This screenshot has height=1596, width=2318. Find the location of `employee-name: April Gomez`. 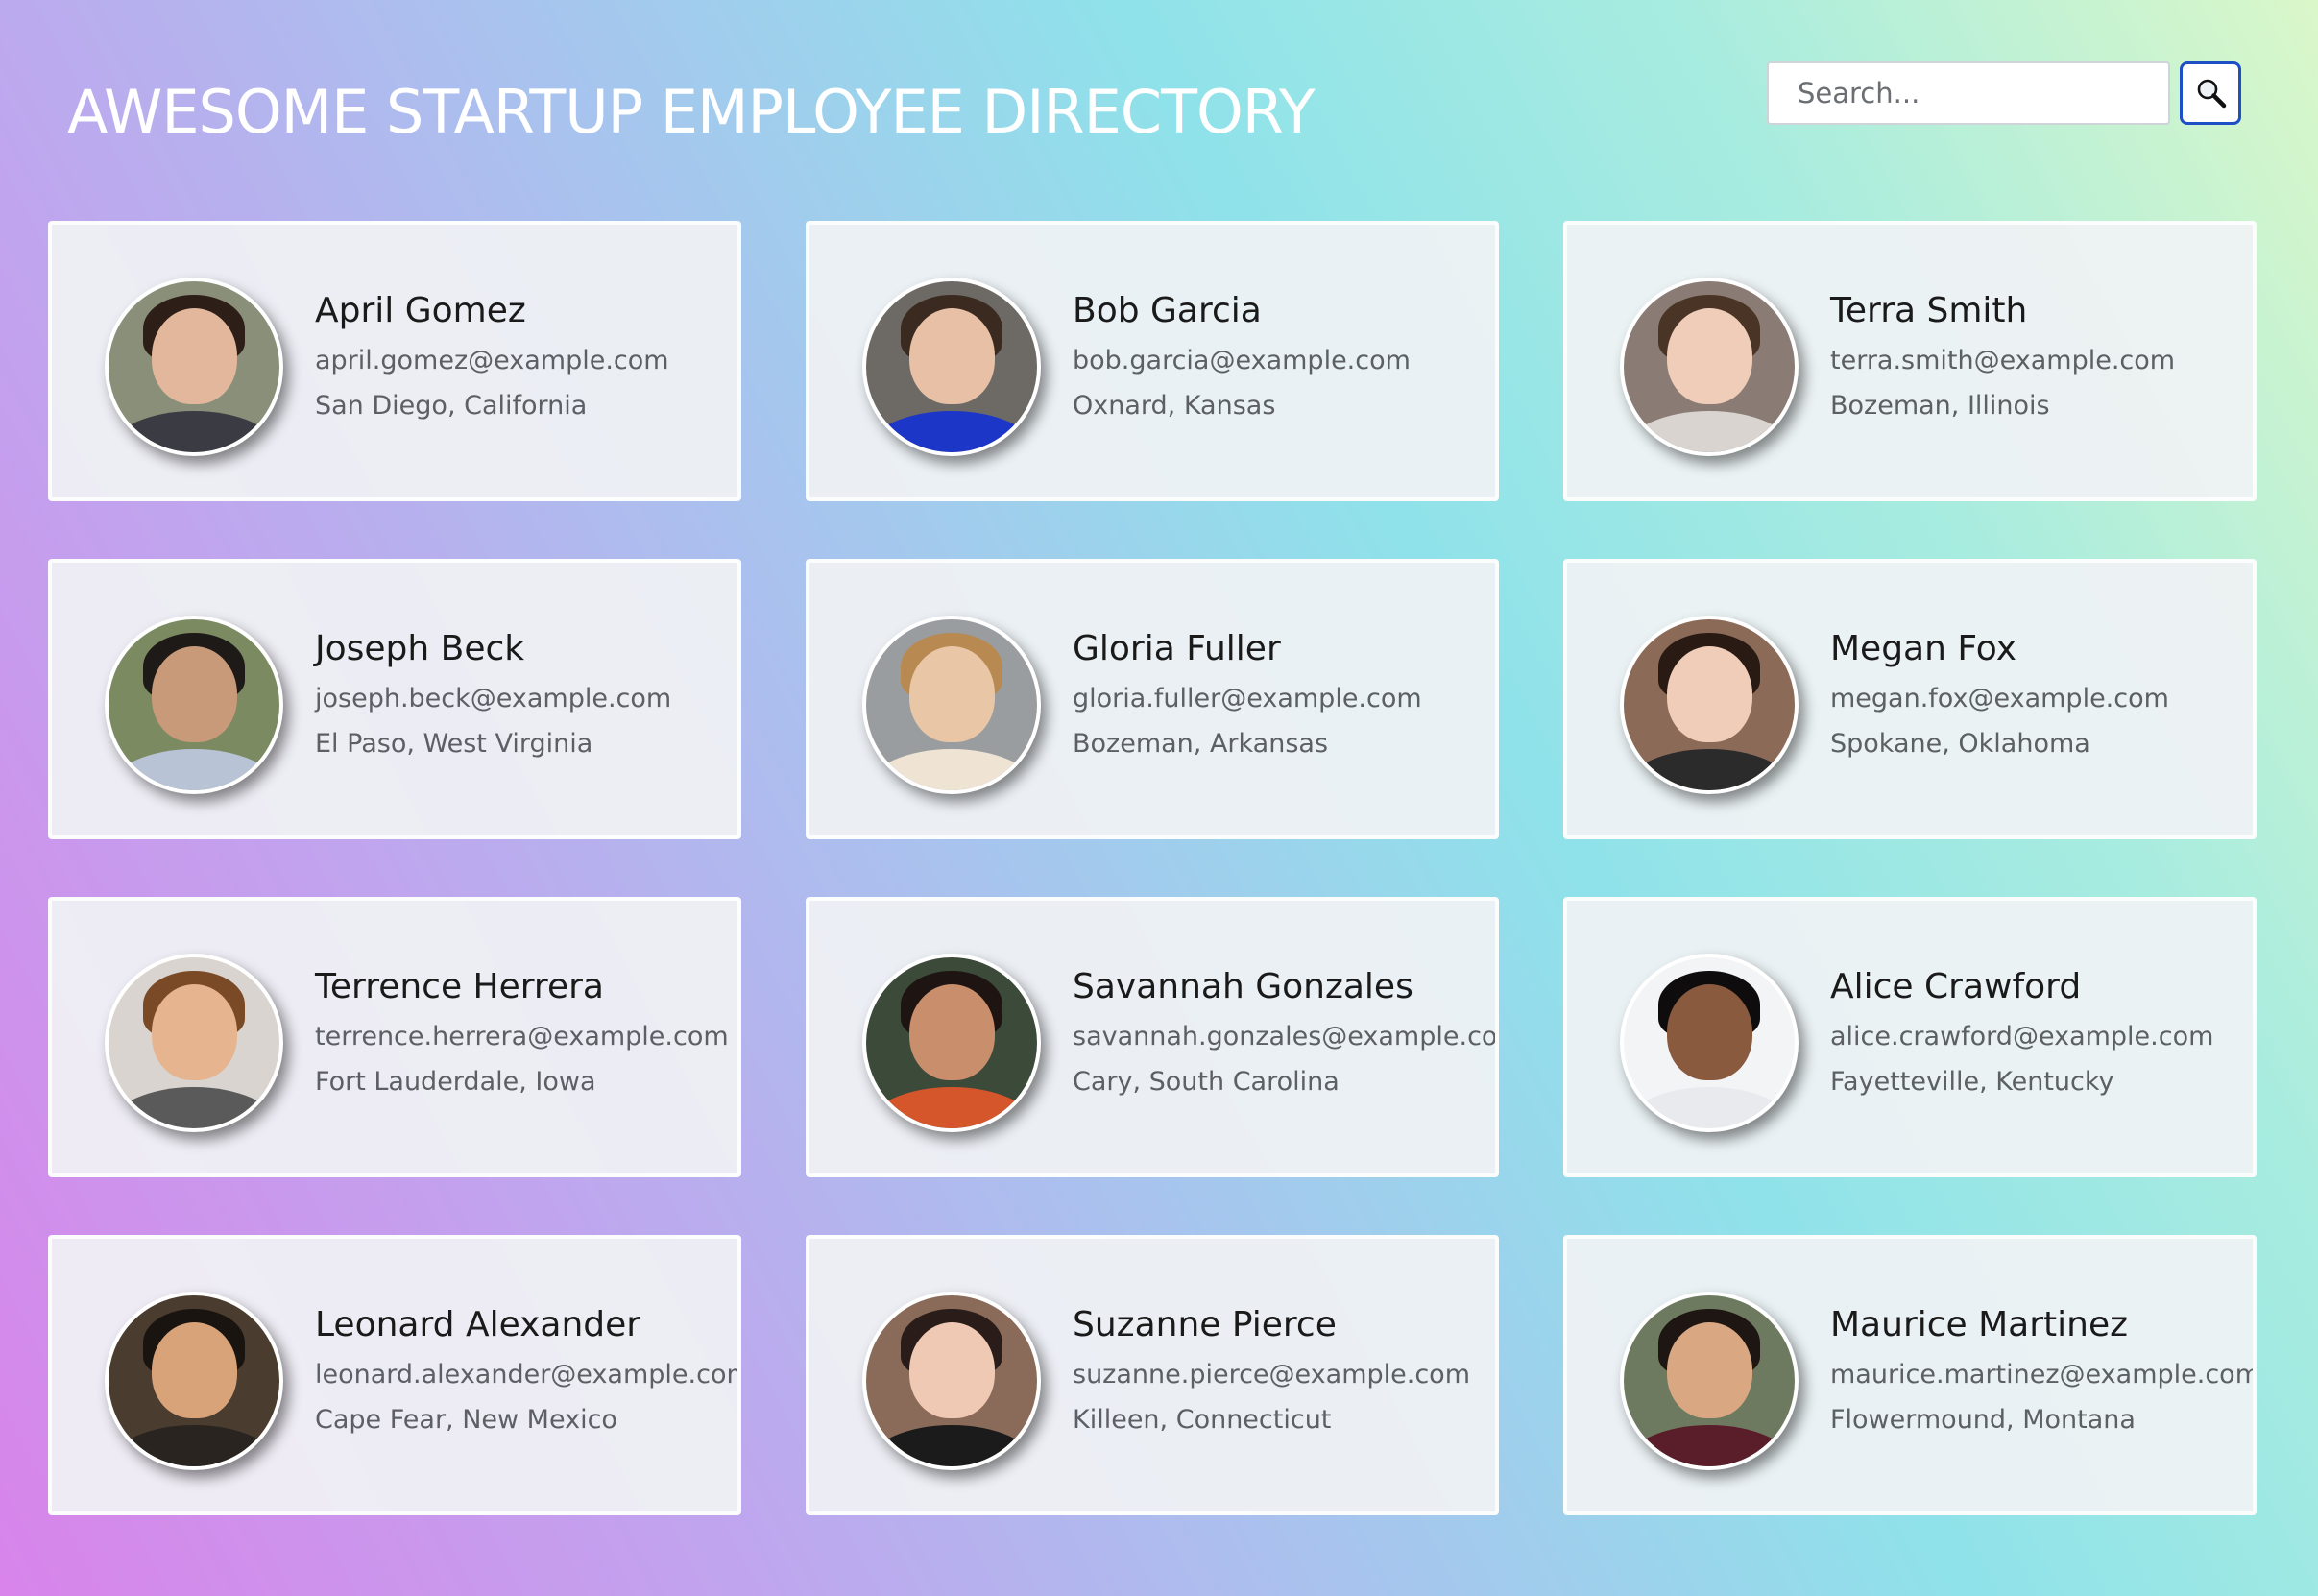

employee-name: April Gomez is located at coordinates (420, 310).